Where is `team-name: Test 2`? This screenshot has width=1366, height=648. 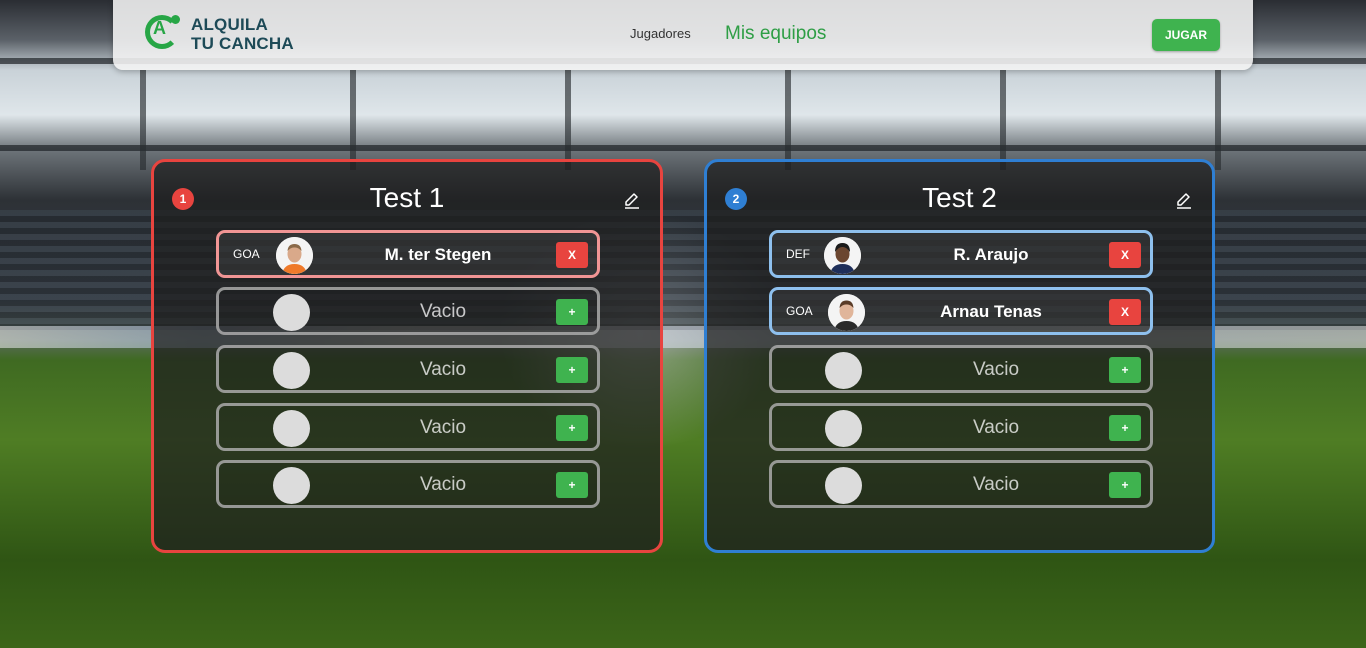
team-name: Test 2 is located at coordinates (959, 197).